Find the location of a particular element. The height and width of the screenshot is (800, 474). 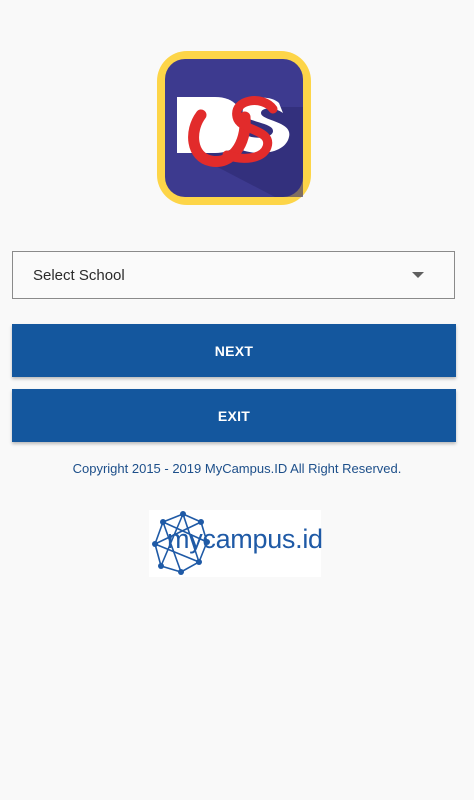

next-button: NEXT is located at coordinates (234, 350).